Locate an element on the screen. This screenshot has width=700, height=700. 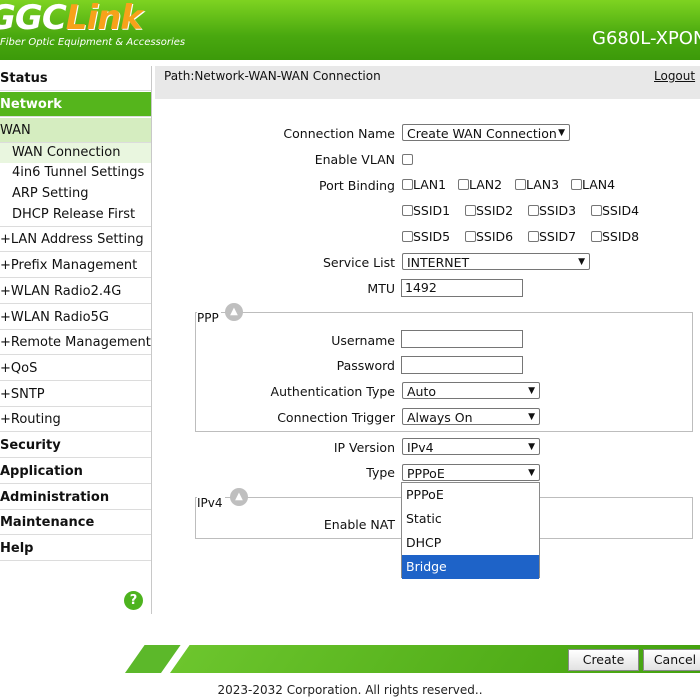
sidebar-item-prefix-management: +Prefix Management is located at coordinates (75, 265).